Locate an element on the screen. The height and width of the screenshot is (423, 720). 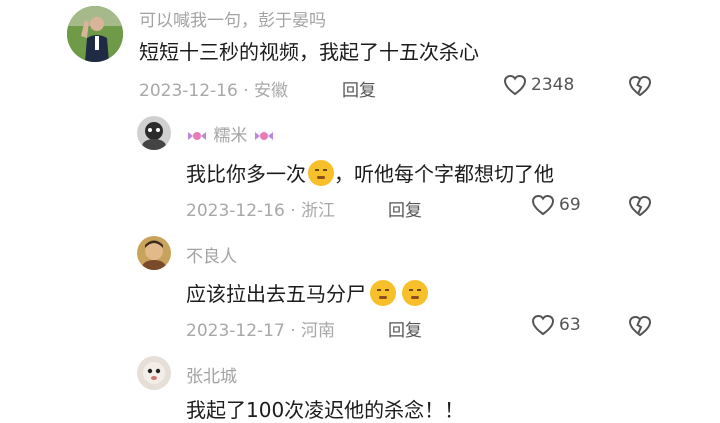
comment-text: 短短十三秒的视频，我起了十五次杀心 is located at coordinates (309, 52).